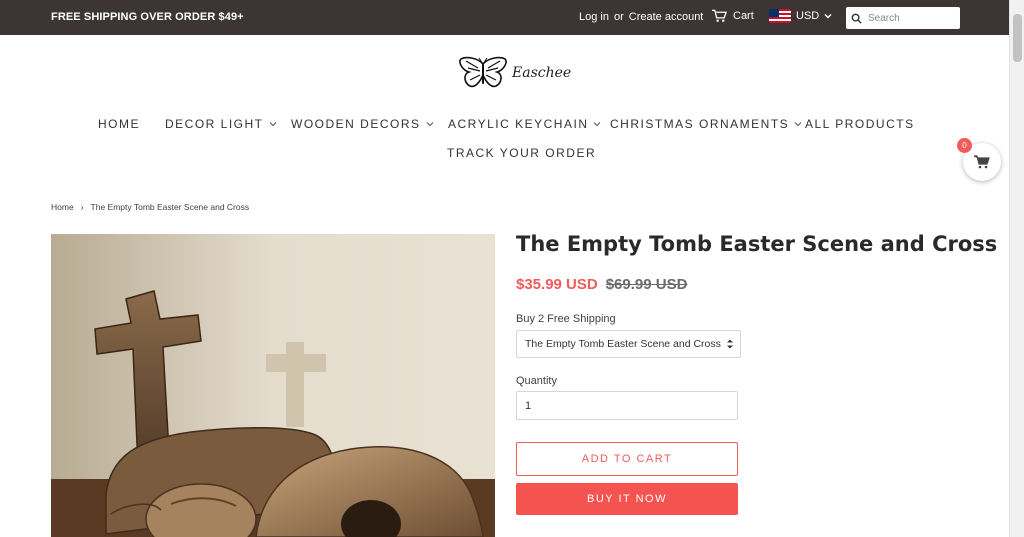 This screenshot has height=537, width=1024. Describe the element at coordinates (964, 145) in the screenshot. I see `cart-count-badge: 0` at that location.